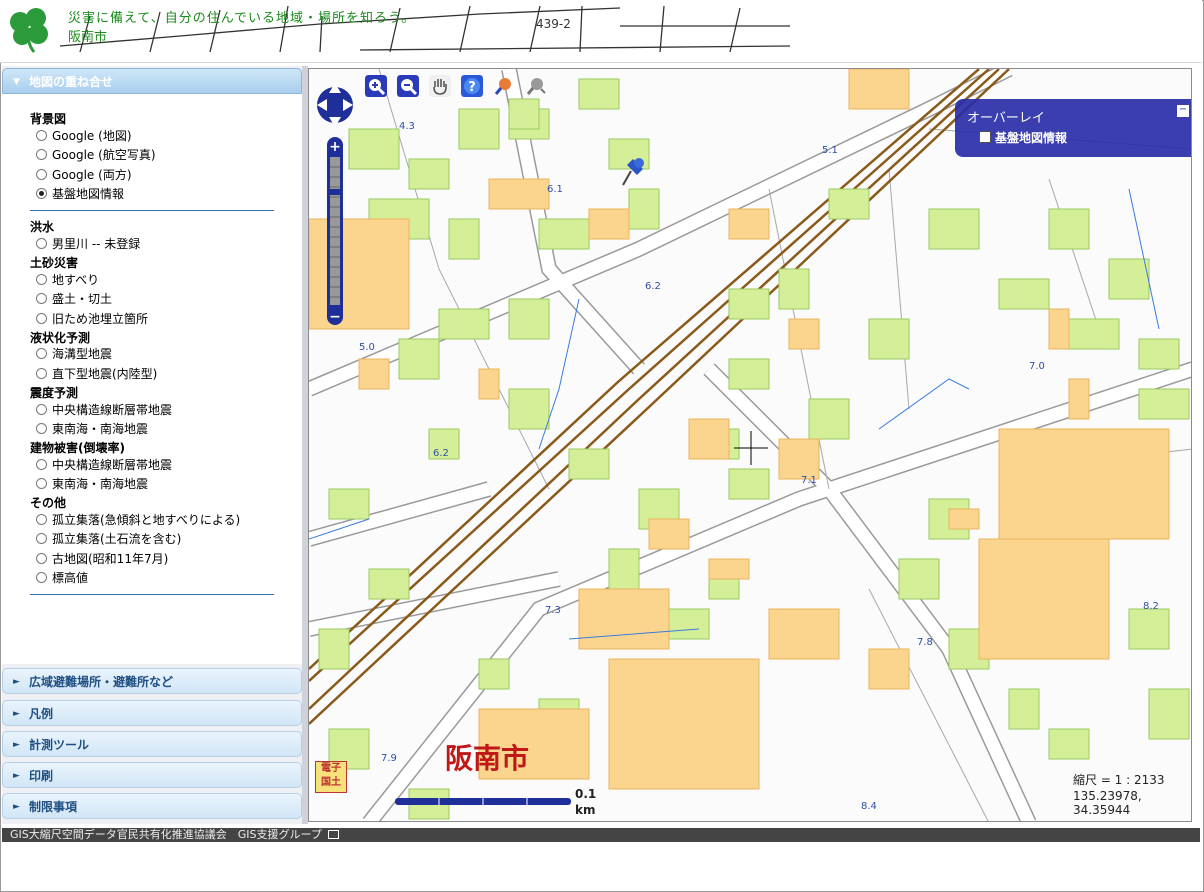 This screenshot has width=1204, height=892. Describe the element at coordinates (536, 86) in the screenshot. I see `measure-icon` at that location.